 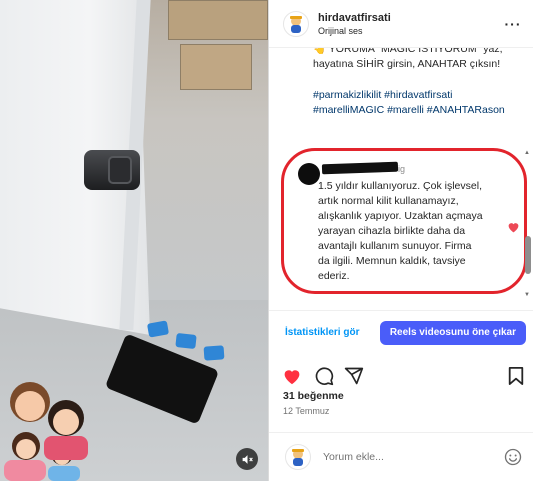 What do you see at coordinates (410, 18) in the screenshot?
I see `author-username: hirdavatfirsati` at bounding box center [410, 18].